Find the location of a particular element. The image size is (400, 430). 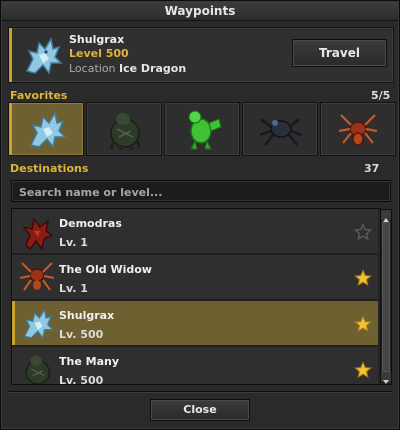

favorite-accent-bar is located at coordinates (10, 129).